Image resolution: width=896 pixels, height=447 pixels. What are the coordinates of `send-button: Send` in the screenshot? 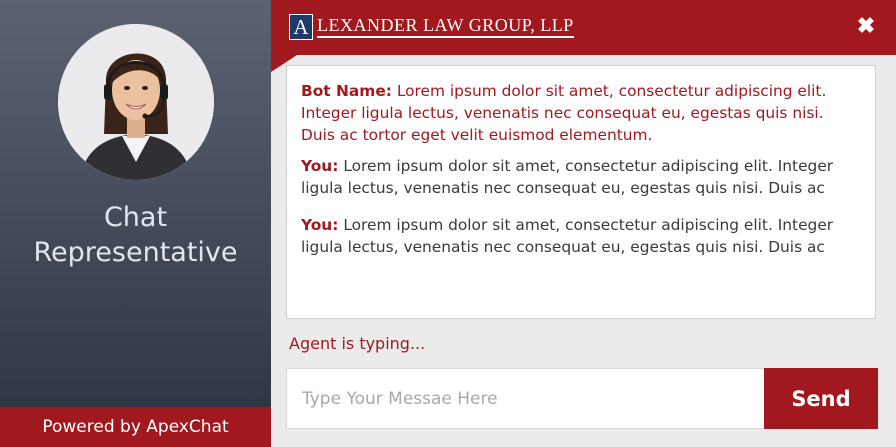 It's located at (821, 398).